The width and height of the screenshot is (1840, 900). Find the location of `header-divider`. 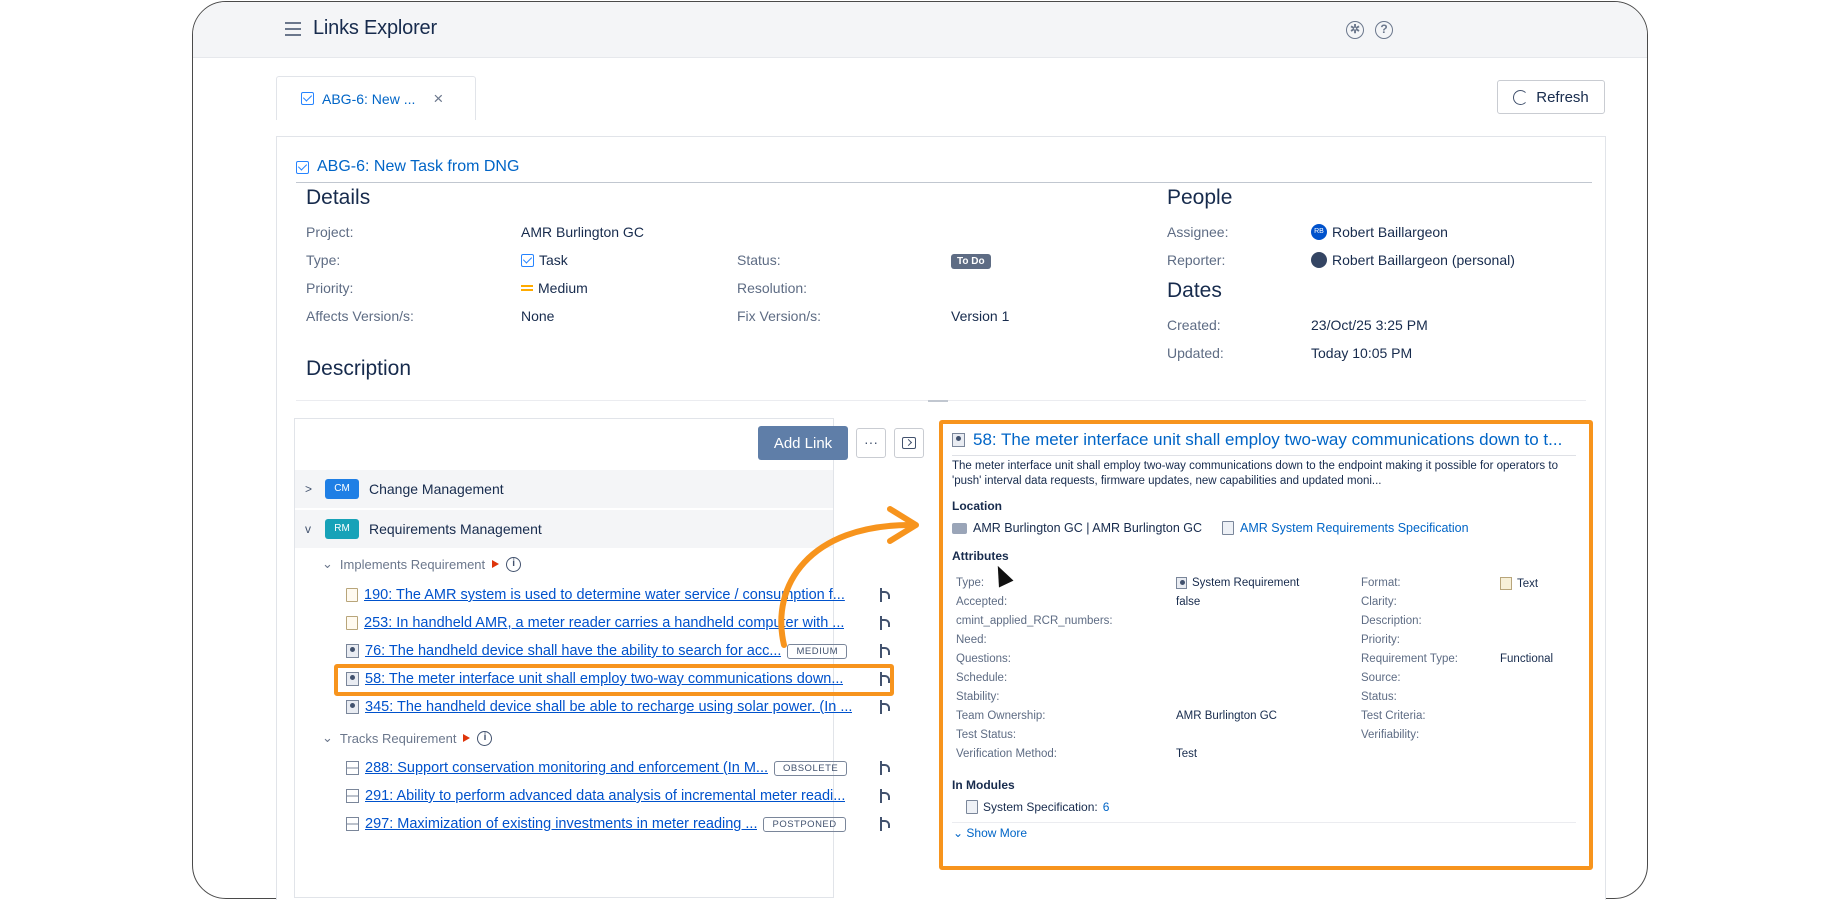

header-divider is located at coordinates (944, 182).